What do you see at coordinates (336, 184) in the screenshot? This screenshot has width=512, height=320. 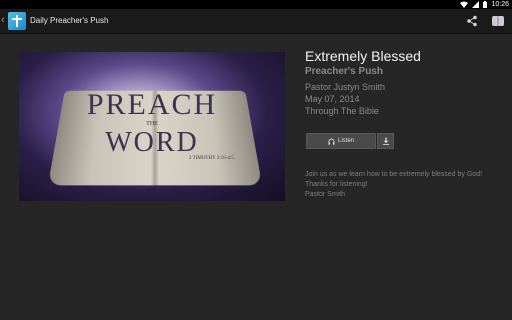 I see `description-line: Thanks for listening!` at bounding box center [336, 184].